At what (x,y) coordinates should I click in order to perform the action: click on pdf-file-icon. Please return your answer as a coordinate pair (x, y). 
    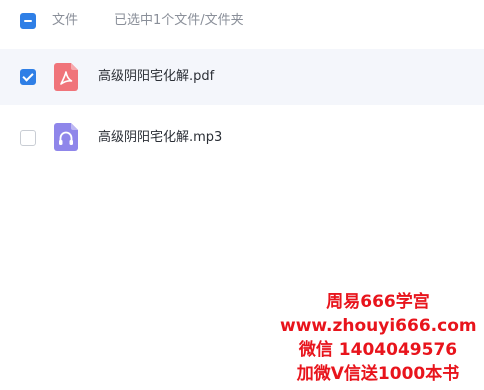
    Looking at the image, I should click on (66, 77).